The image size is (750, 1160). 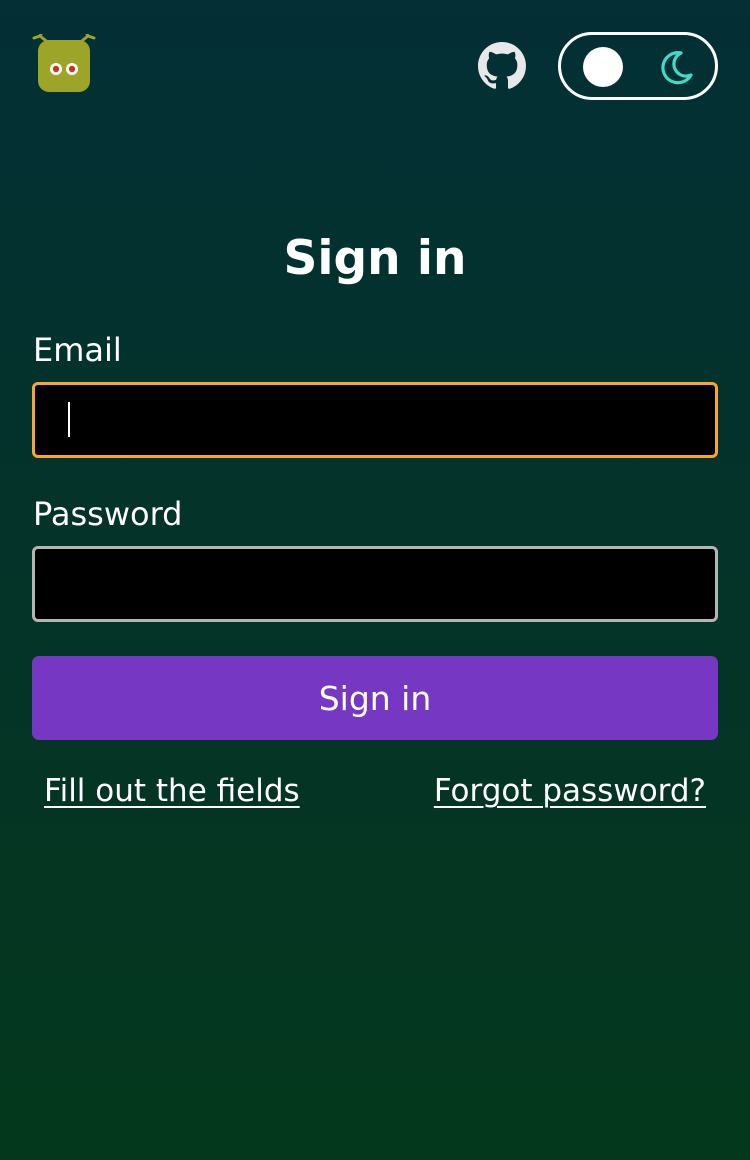 I want to click on sign-in-button: Sign in, so click(x=375, y=698).